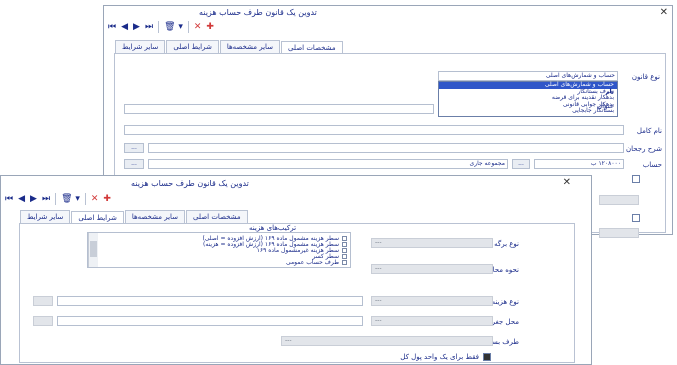 This screenshot has width=677, height=365. What do you see at coordinates (528, 76) in the screenshot?
I see `law-type-select: حساب و شمارش‌های اصلی` at bounding box center [528, 76].